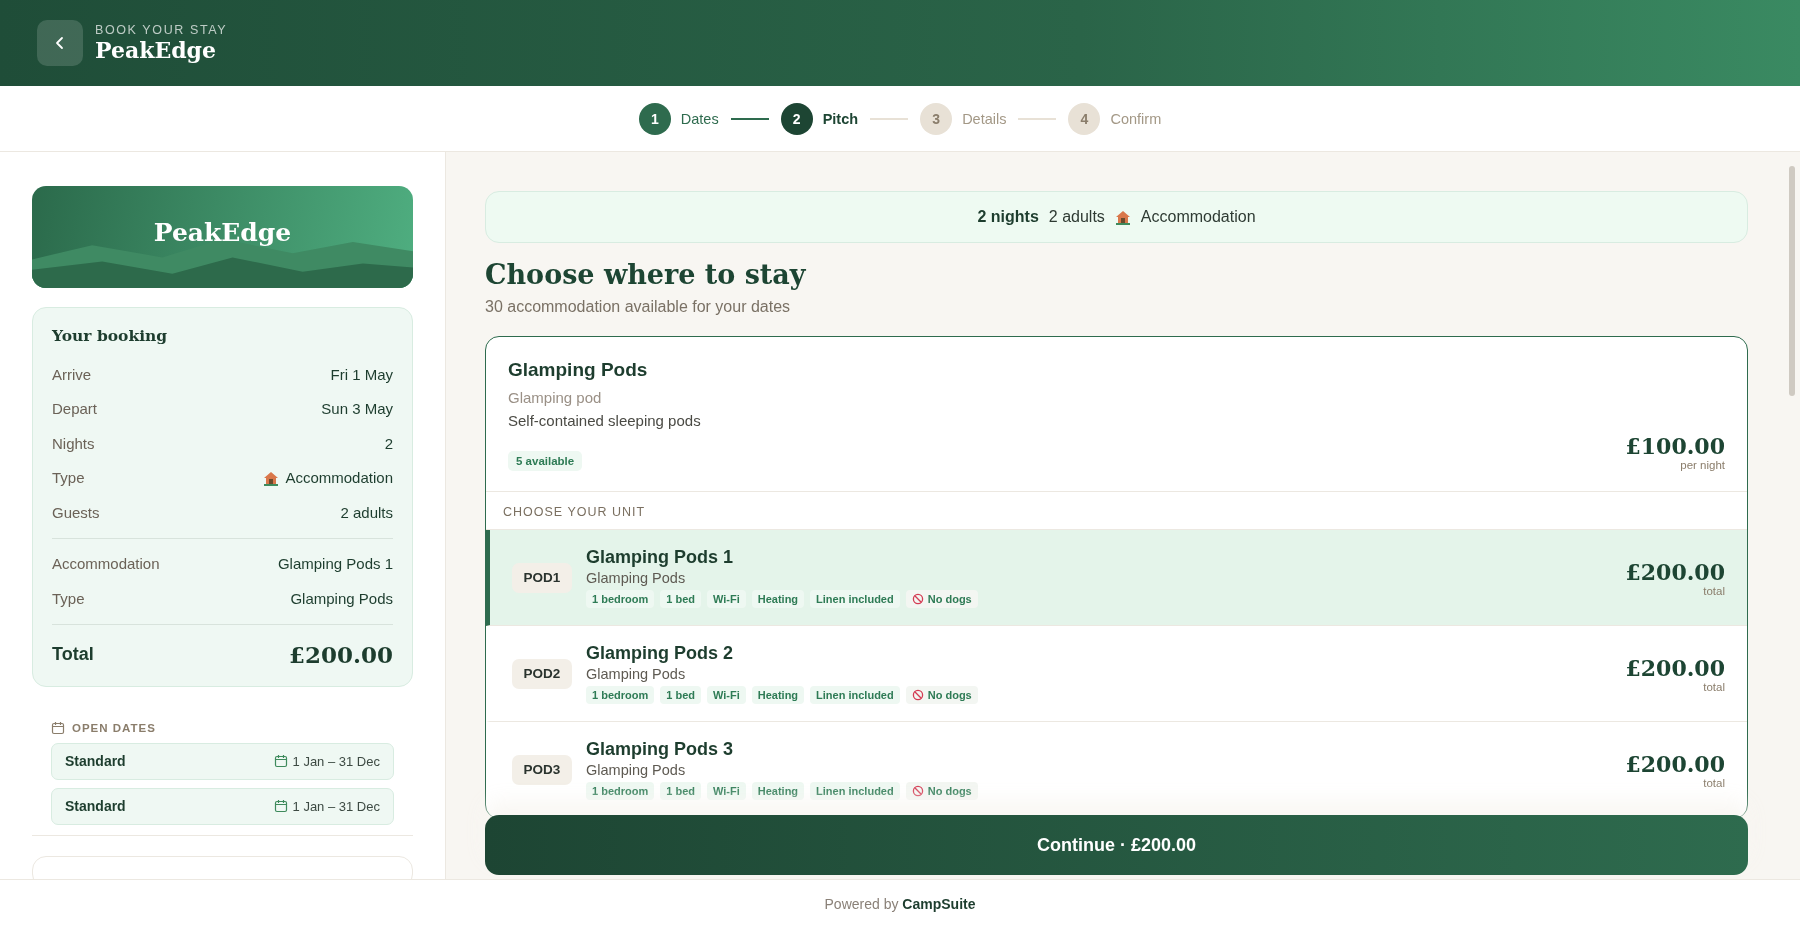 The width and height of the screenshot is (1800, 928). Describe the element at coordinates (222, 232) in the screenshot. I see `logo-title: PeakEdge` at that location.